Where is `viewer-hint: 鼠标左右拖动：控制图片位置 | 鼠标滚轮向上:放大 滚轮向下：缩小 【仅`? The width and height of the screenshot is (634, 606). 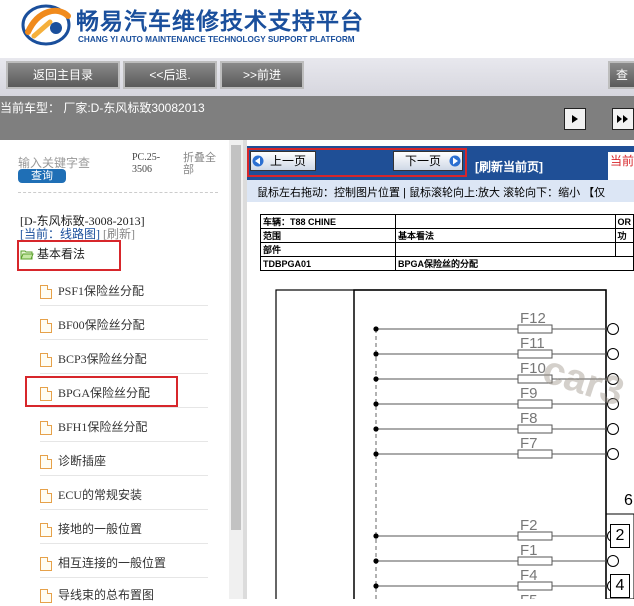 viewer-hint: 鼠标左右拖动：控制图片位置 | 鼠标滚轮向上:放大 滚轮向下：缩小 【仅 is located at coordinates (431, 193).